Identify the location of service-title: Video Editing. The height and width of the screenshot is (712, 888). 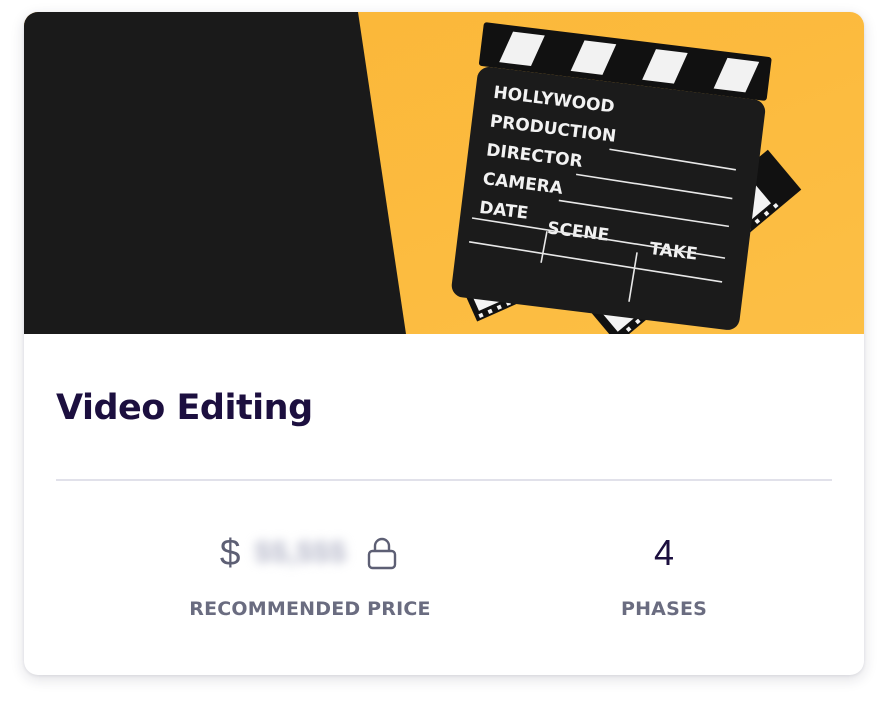
(184, 408).